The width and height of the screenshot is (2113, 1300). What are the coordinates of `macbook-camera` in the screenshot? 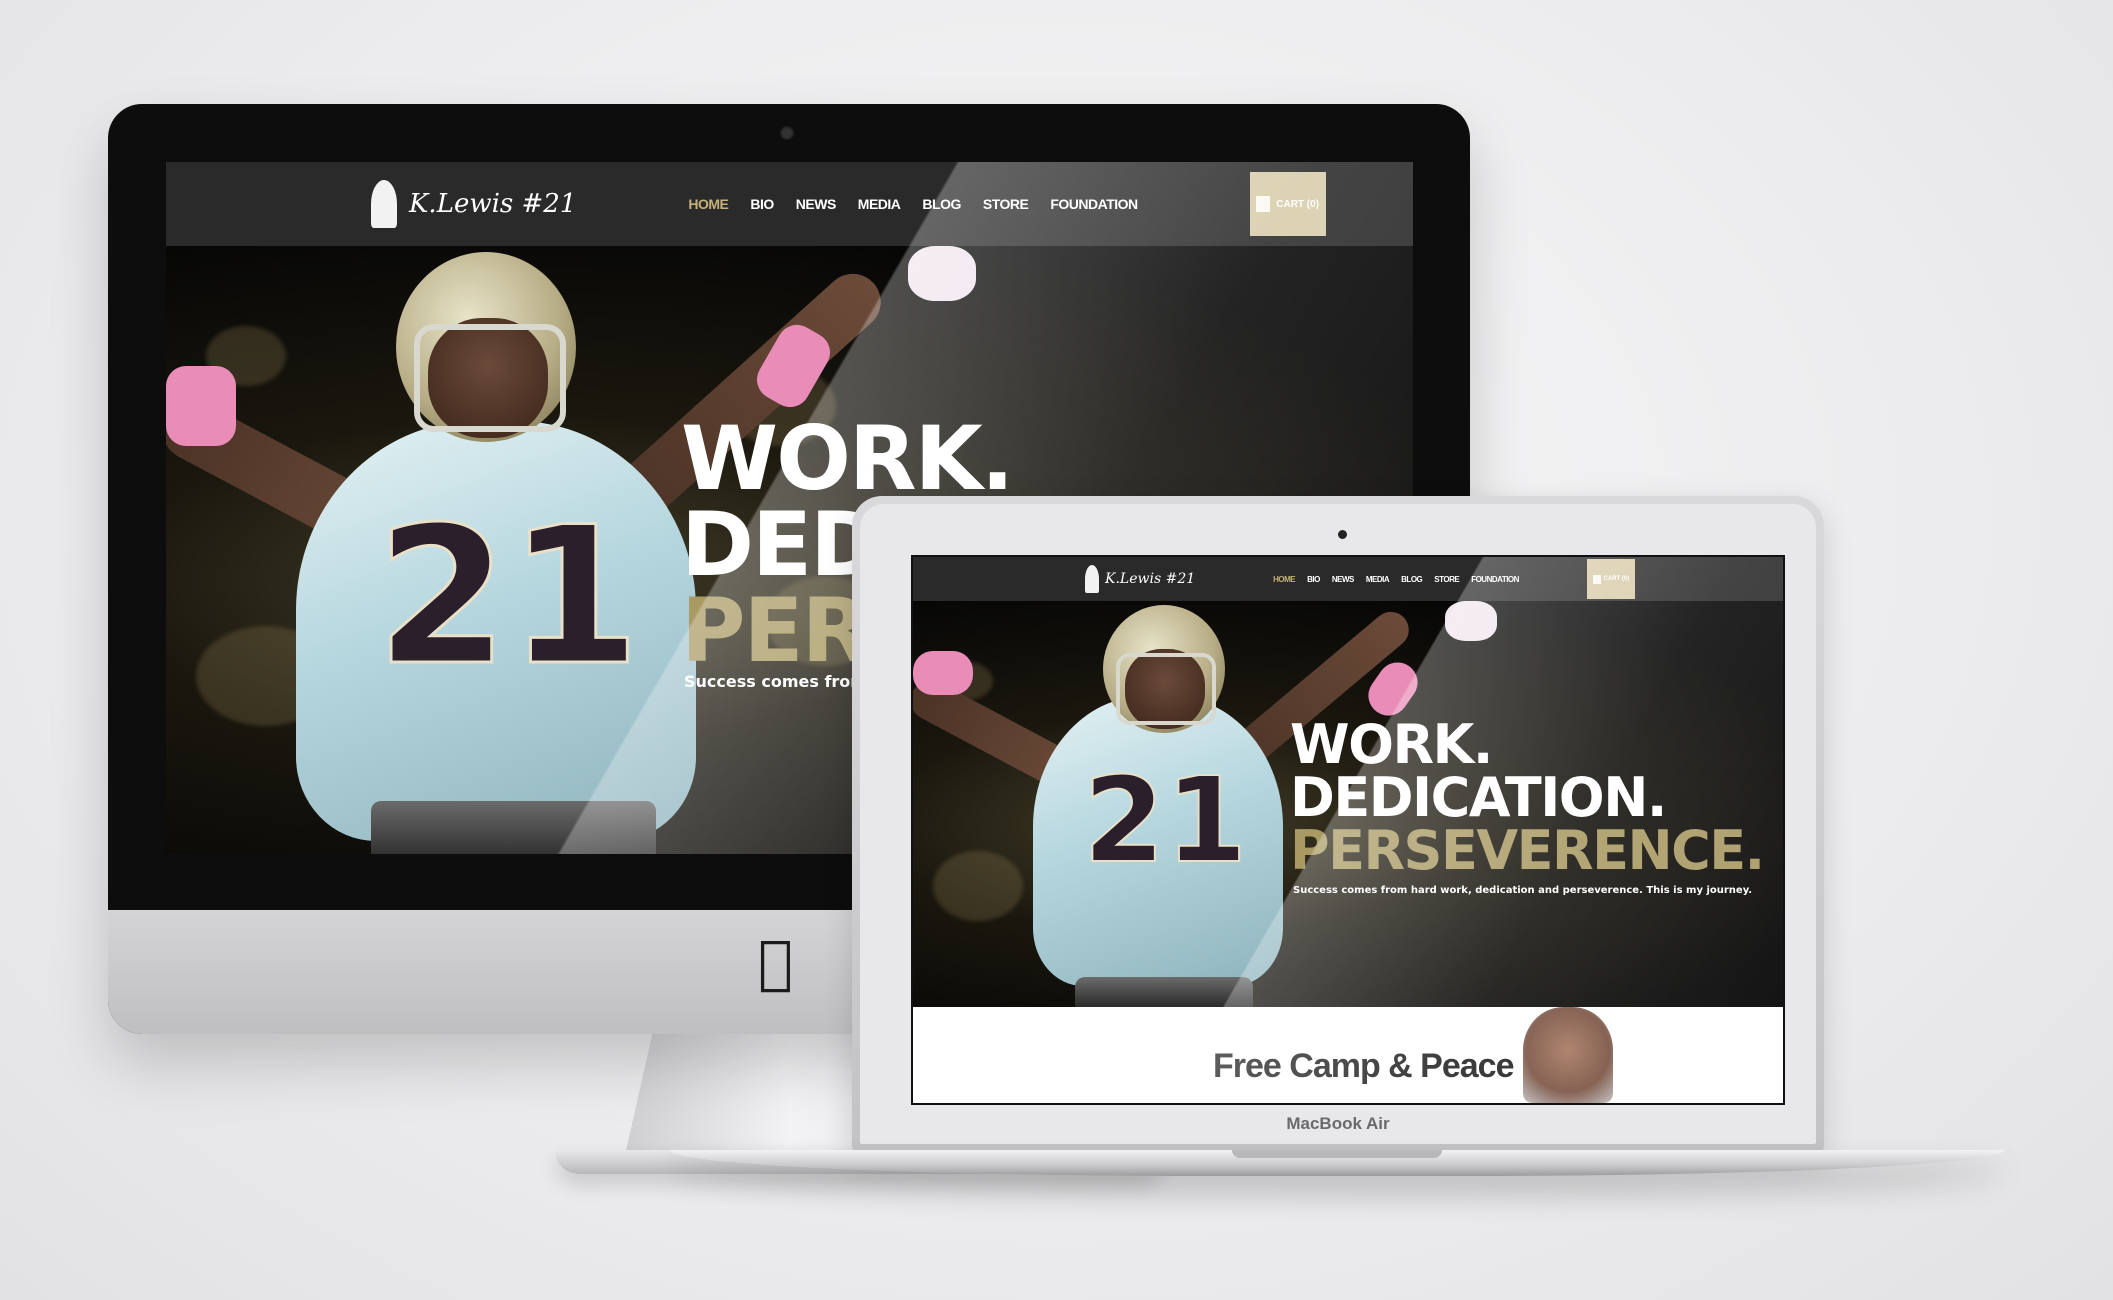 It's located at (1342, 534).